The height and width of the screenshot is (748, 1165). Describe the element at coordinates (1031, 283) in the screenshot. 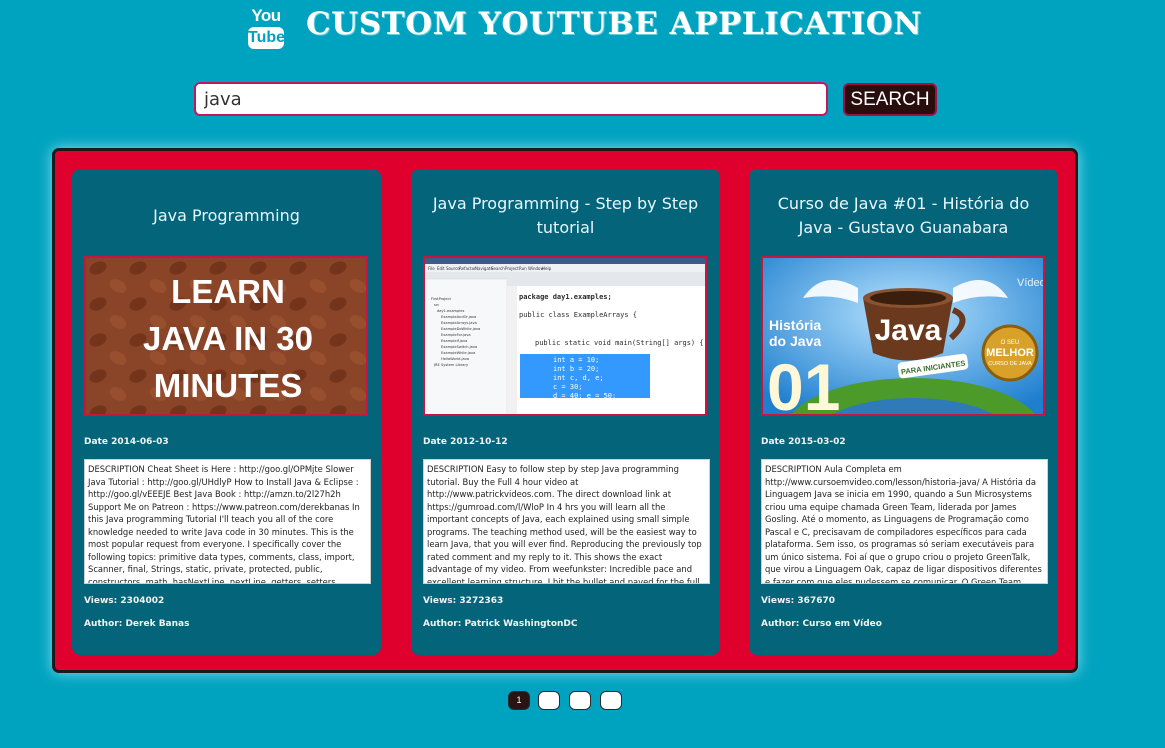

I see `thumb-video-word: Vídeo` at that location.